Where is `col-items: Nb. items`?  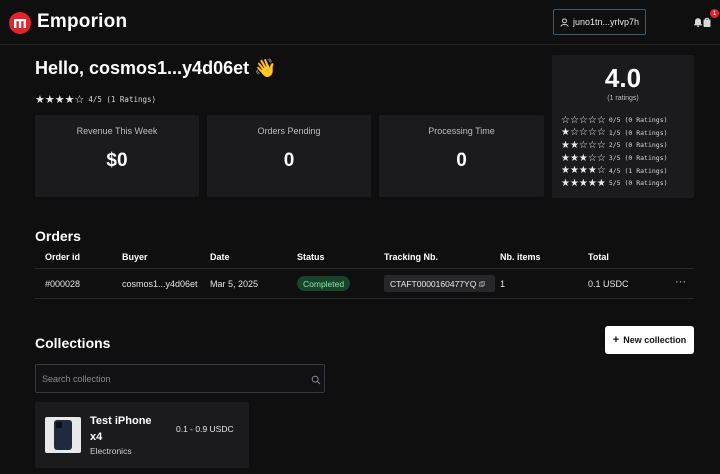 col-items: Nb. items is located at coordinates (520, 257).